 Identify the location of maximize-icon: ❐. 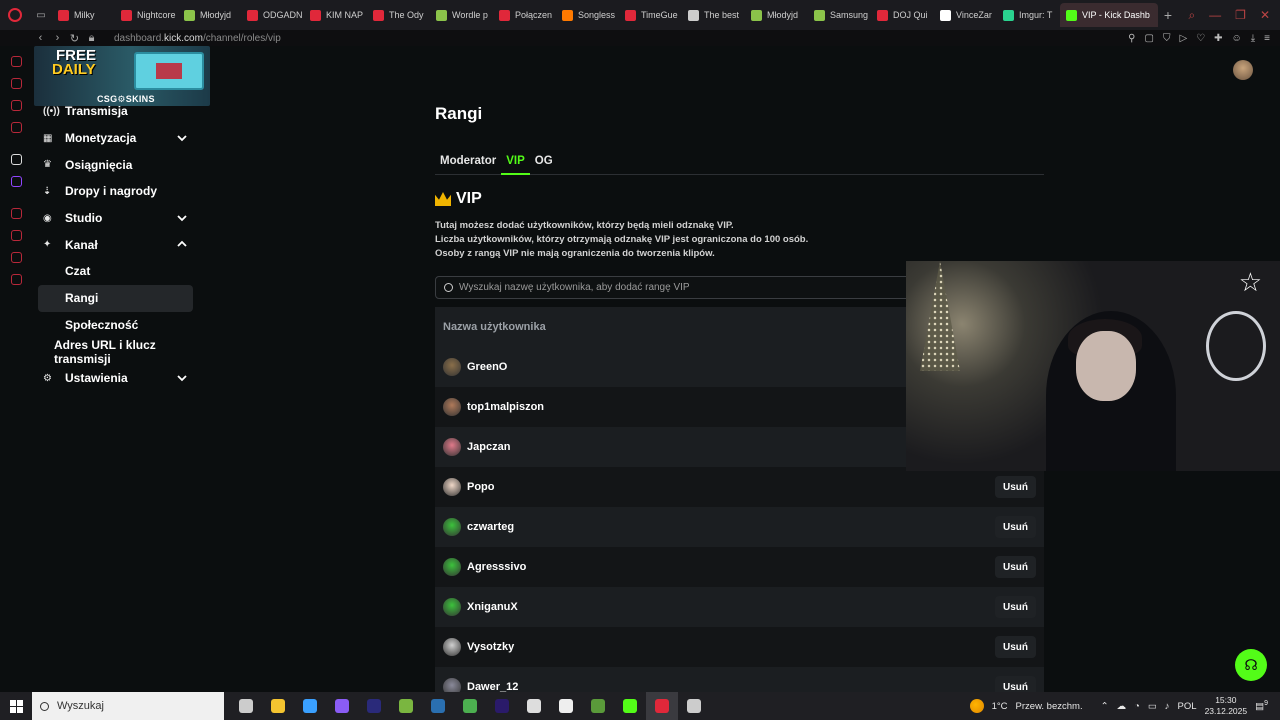
(1240, 15).